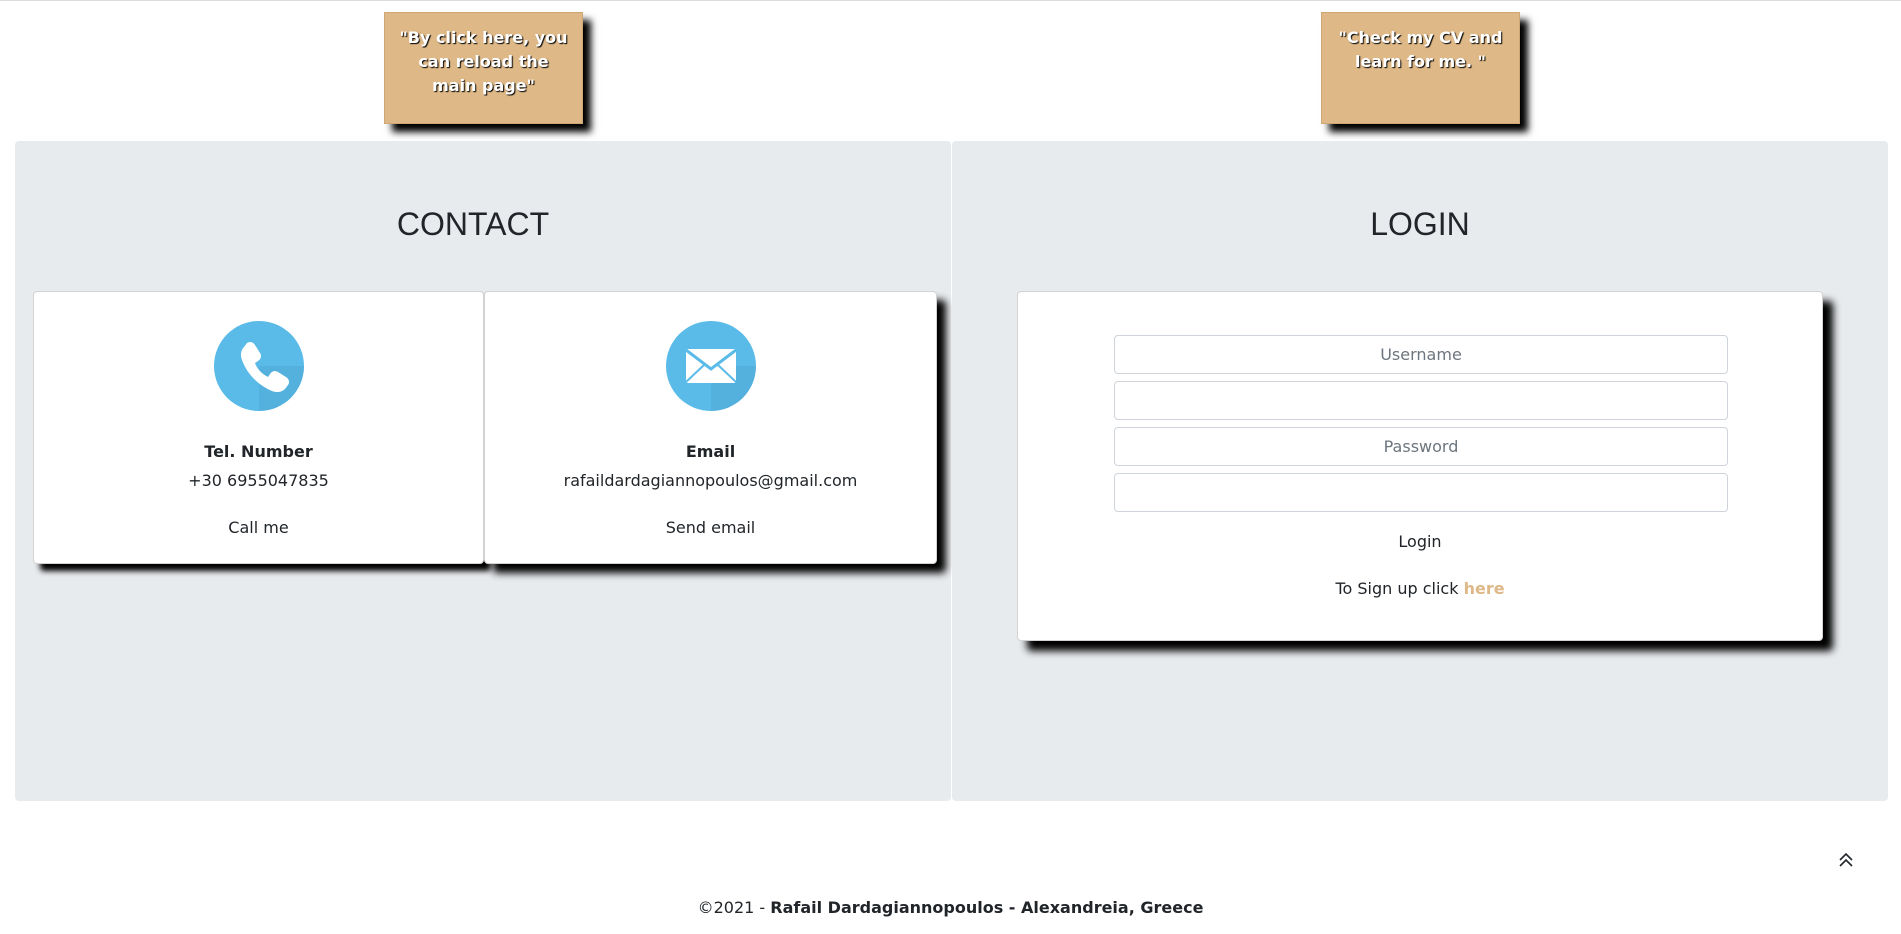  What do you see at coordinates (1846, 860) in the screenshot?
I see `scroll-to-top-icon` at bounding box center [1846, 860].